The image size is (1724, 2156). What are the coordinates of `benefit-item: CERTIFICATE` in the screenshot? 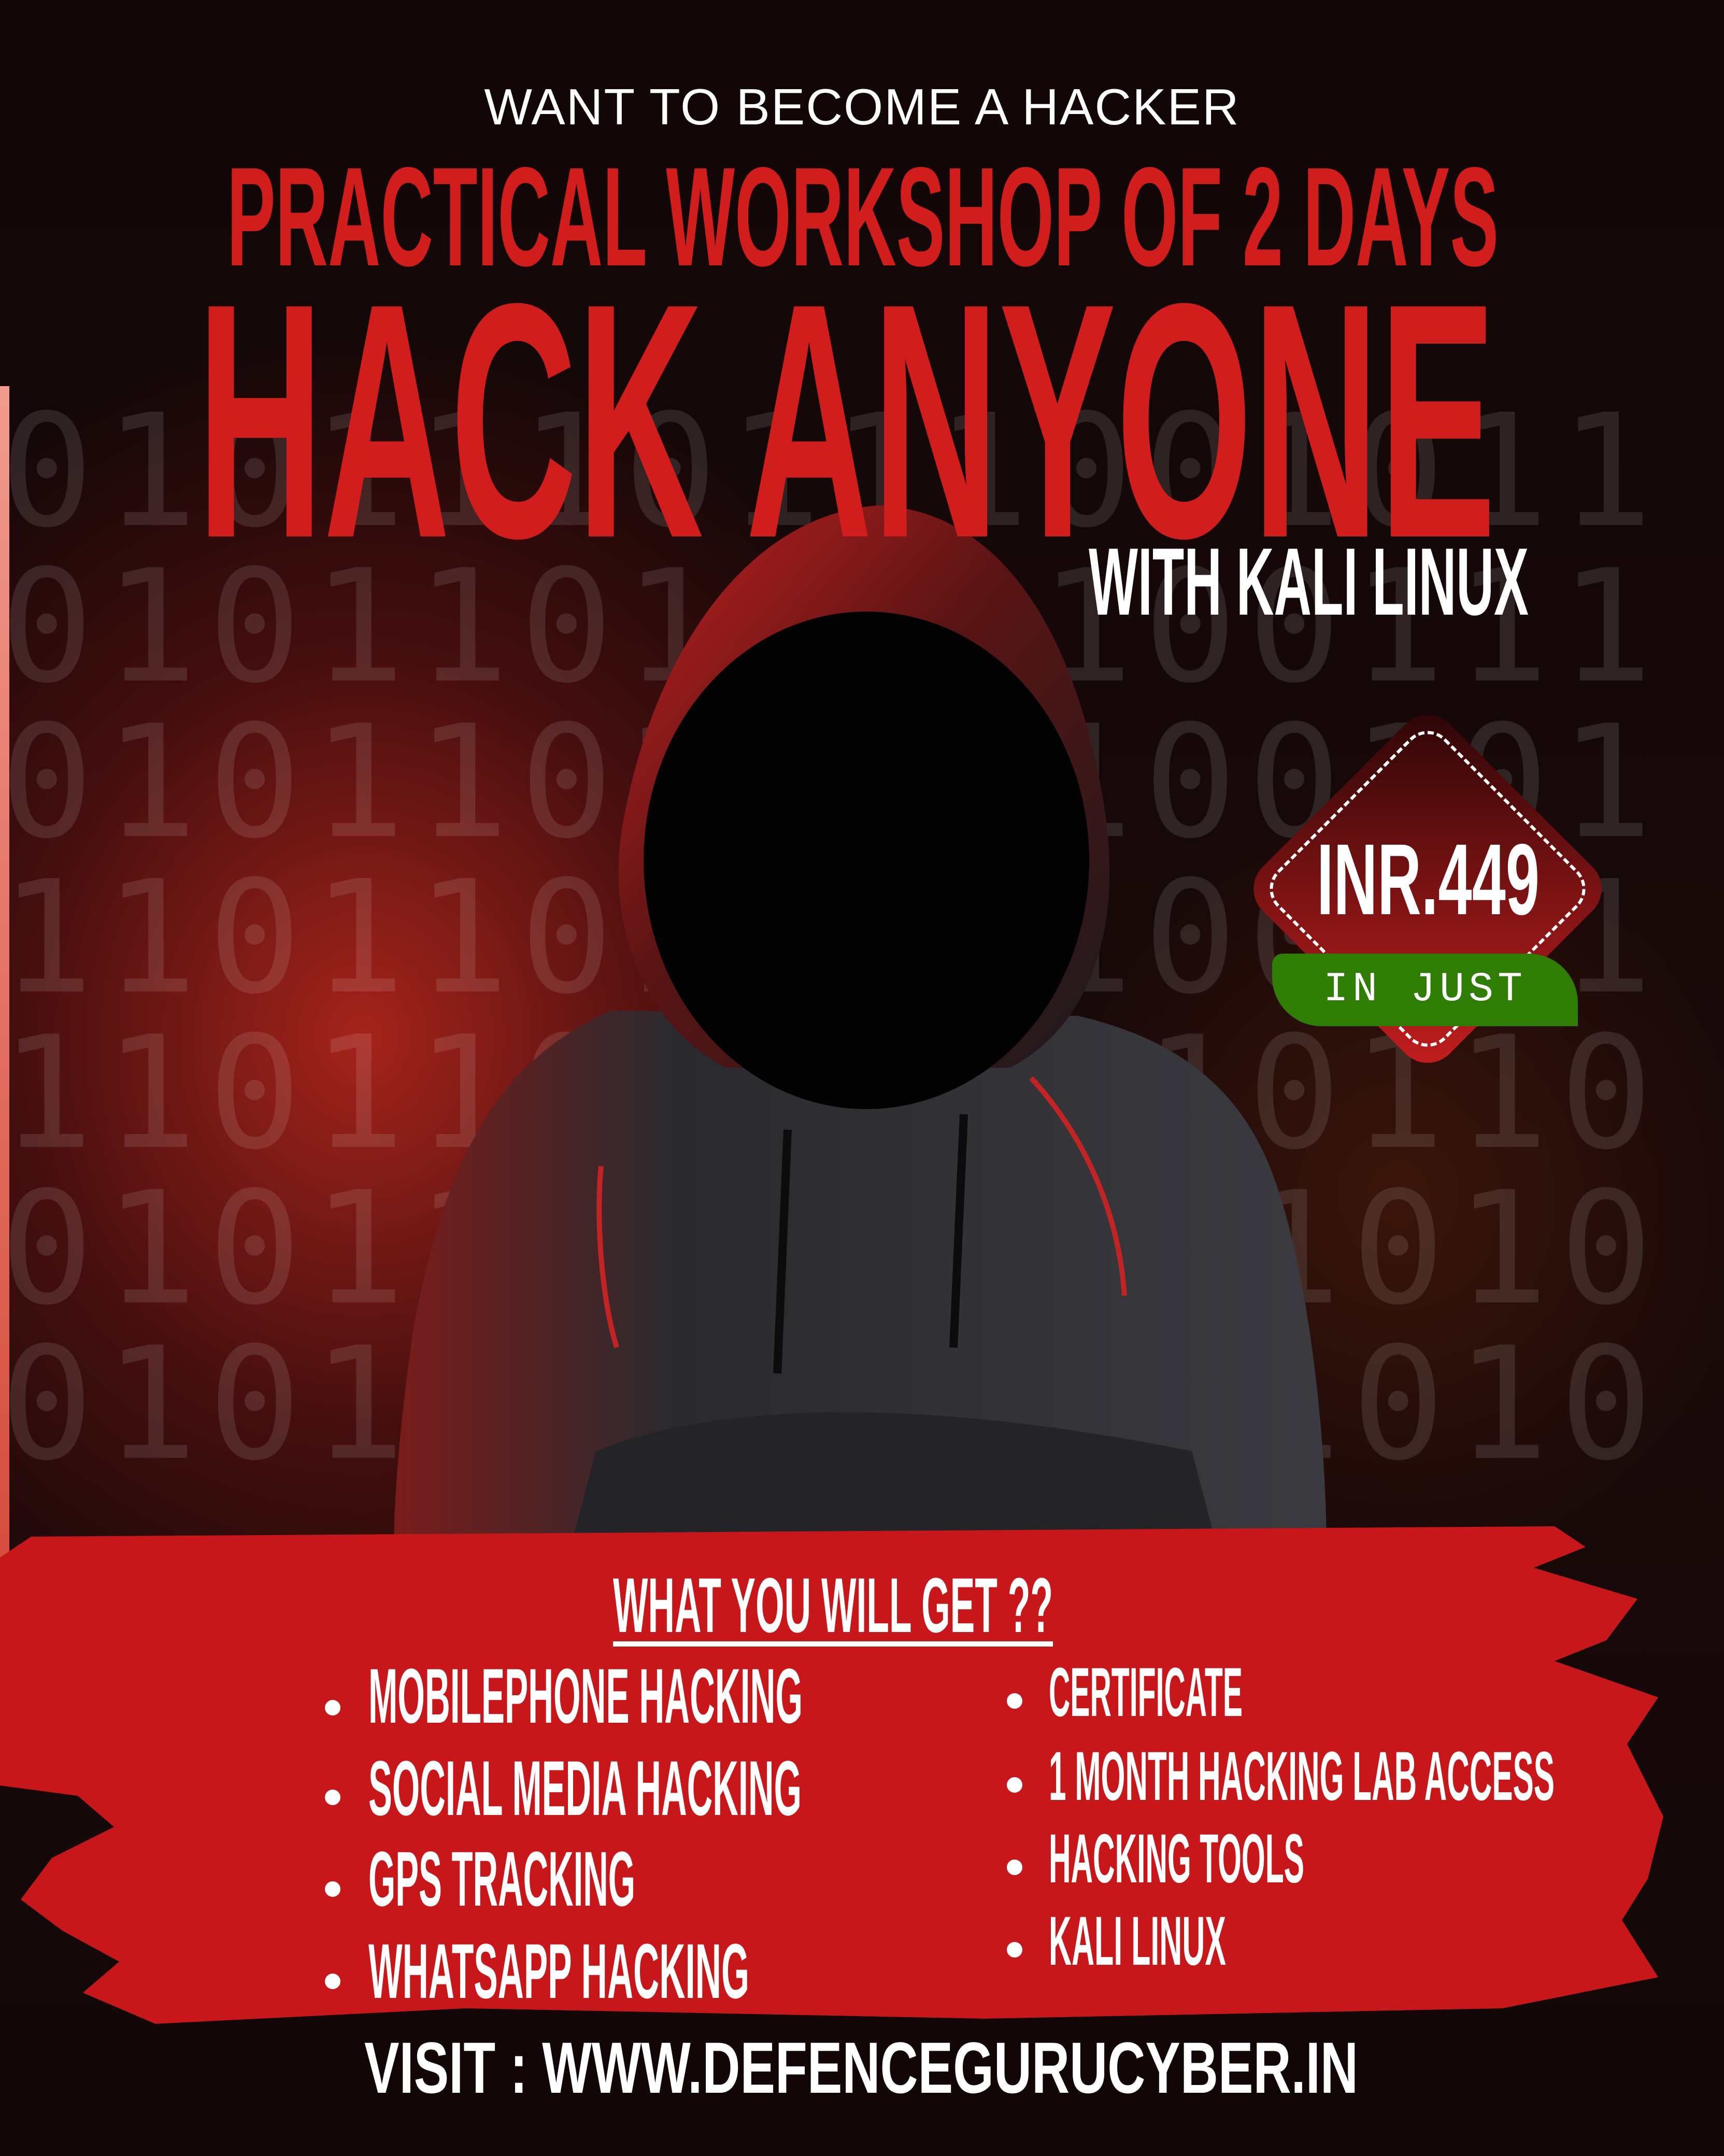 It's located at (1146, 1693).